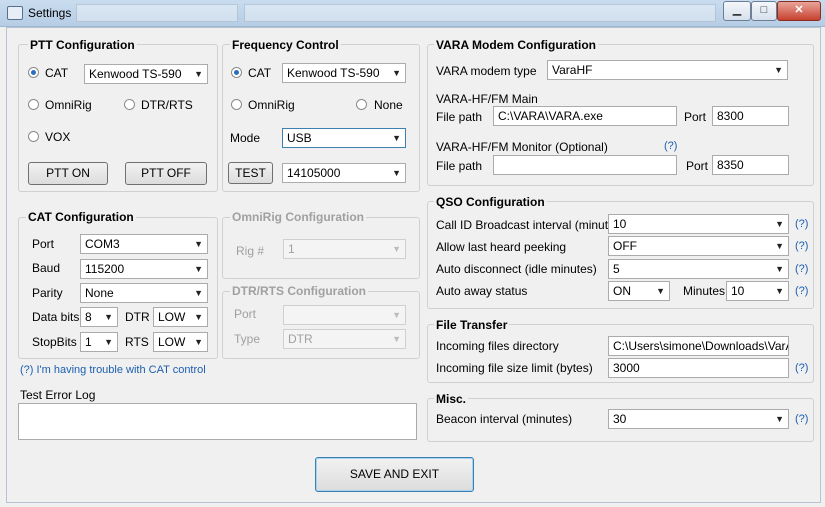  I want to click on ptt-cat-radio-select: Kenwood TS-590 ▼, so click(146, 74).